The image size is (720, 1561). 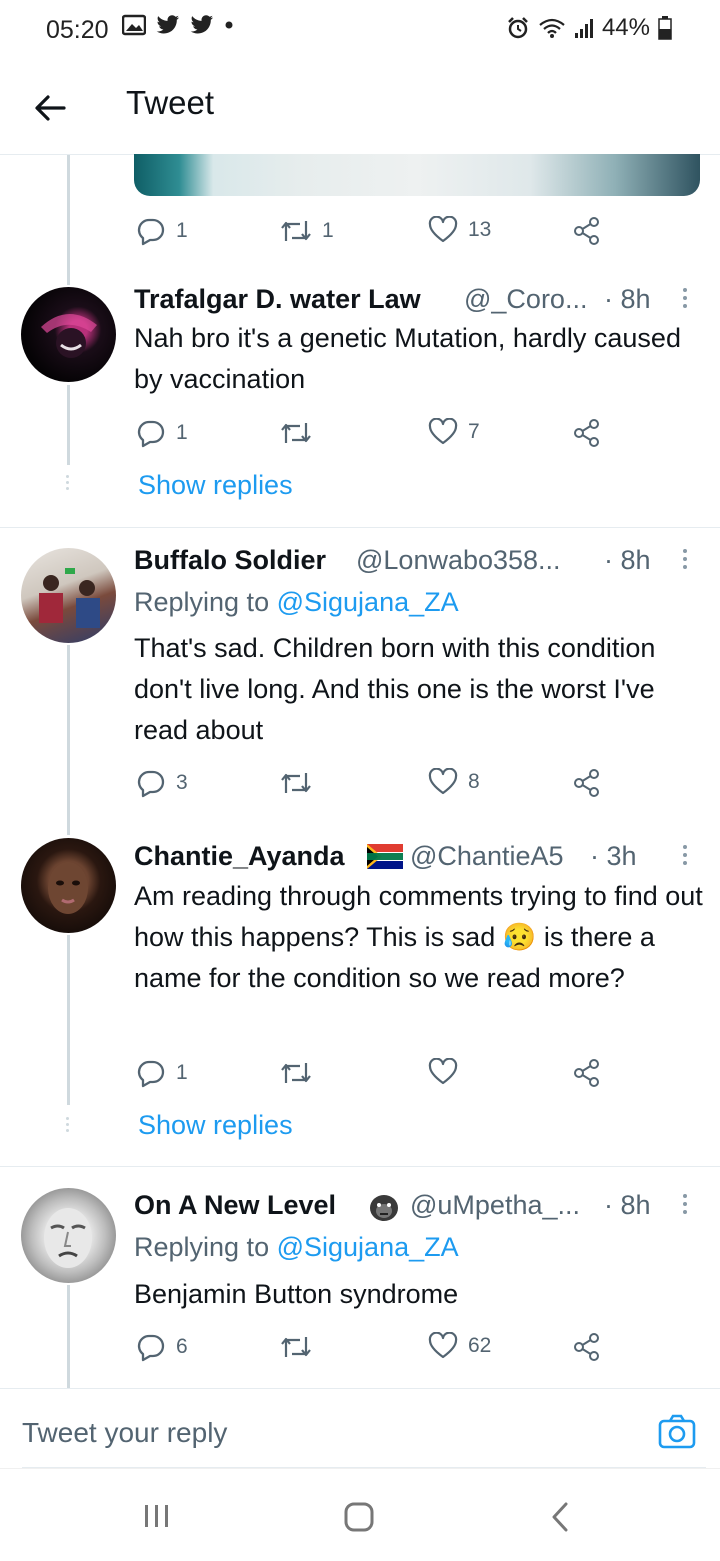 What do you see at coordinates (328, 230) in the screenshot?
I see `retweet-count: 1` at bounding box center [328, 230].